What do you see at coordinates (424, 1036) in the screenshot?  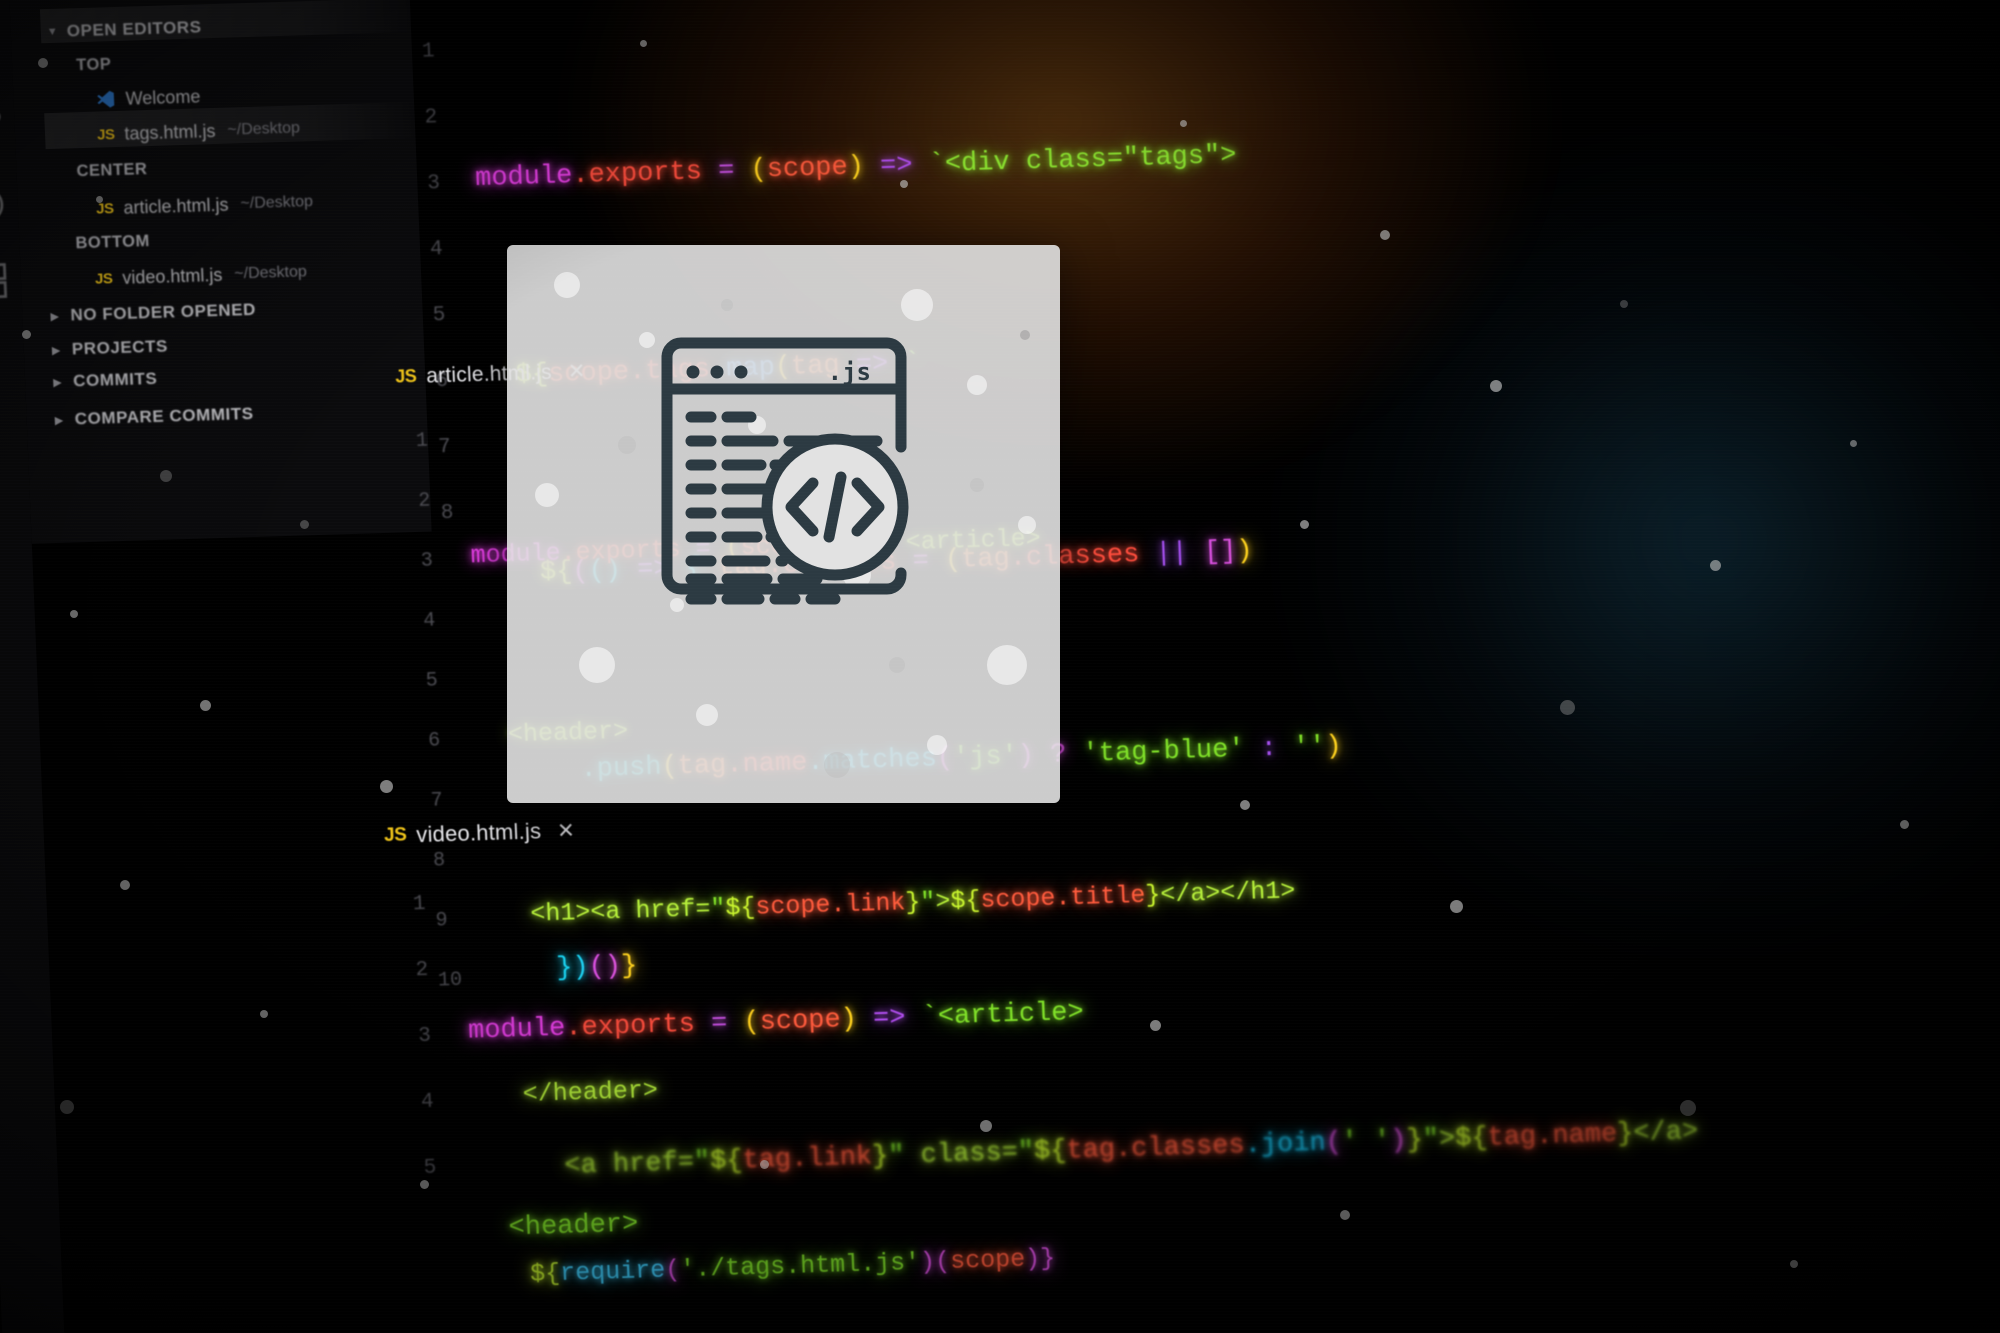 I see `editor-bottom-gutter: 12345` at bounding box center [424, 1036].